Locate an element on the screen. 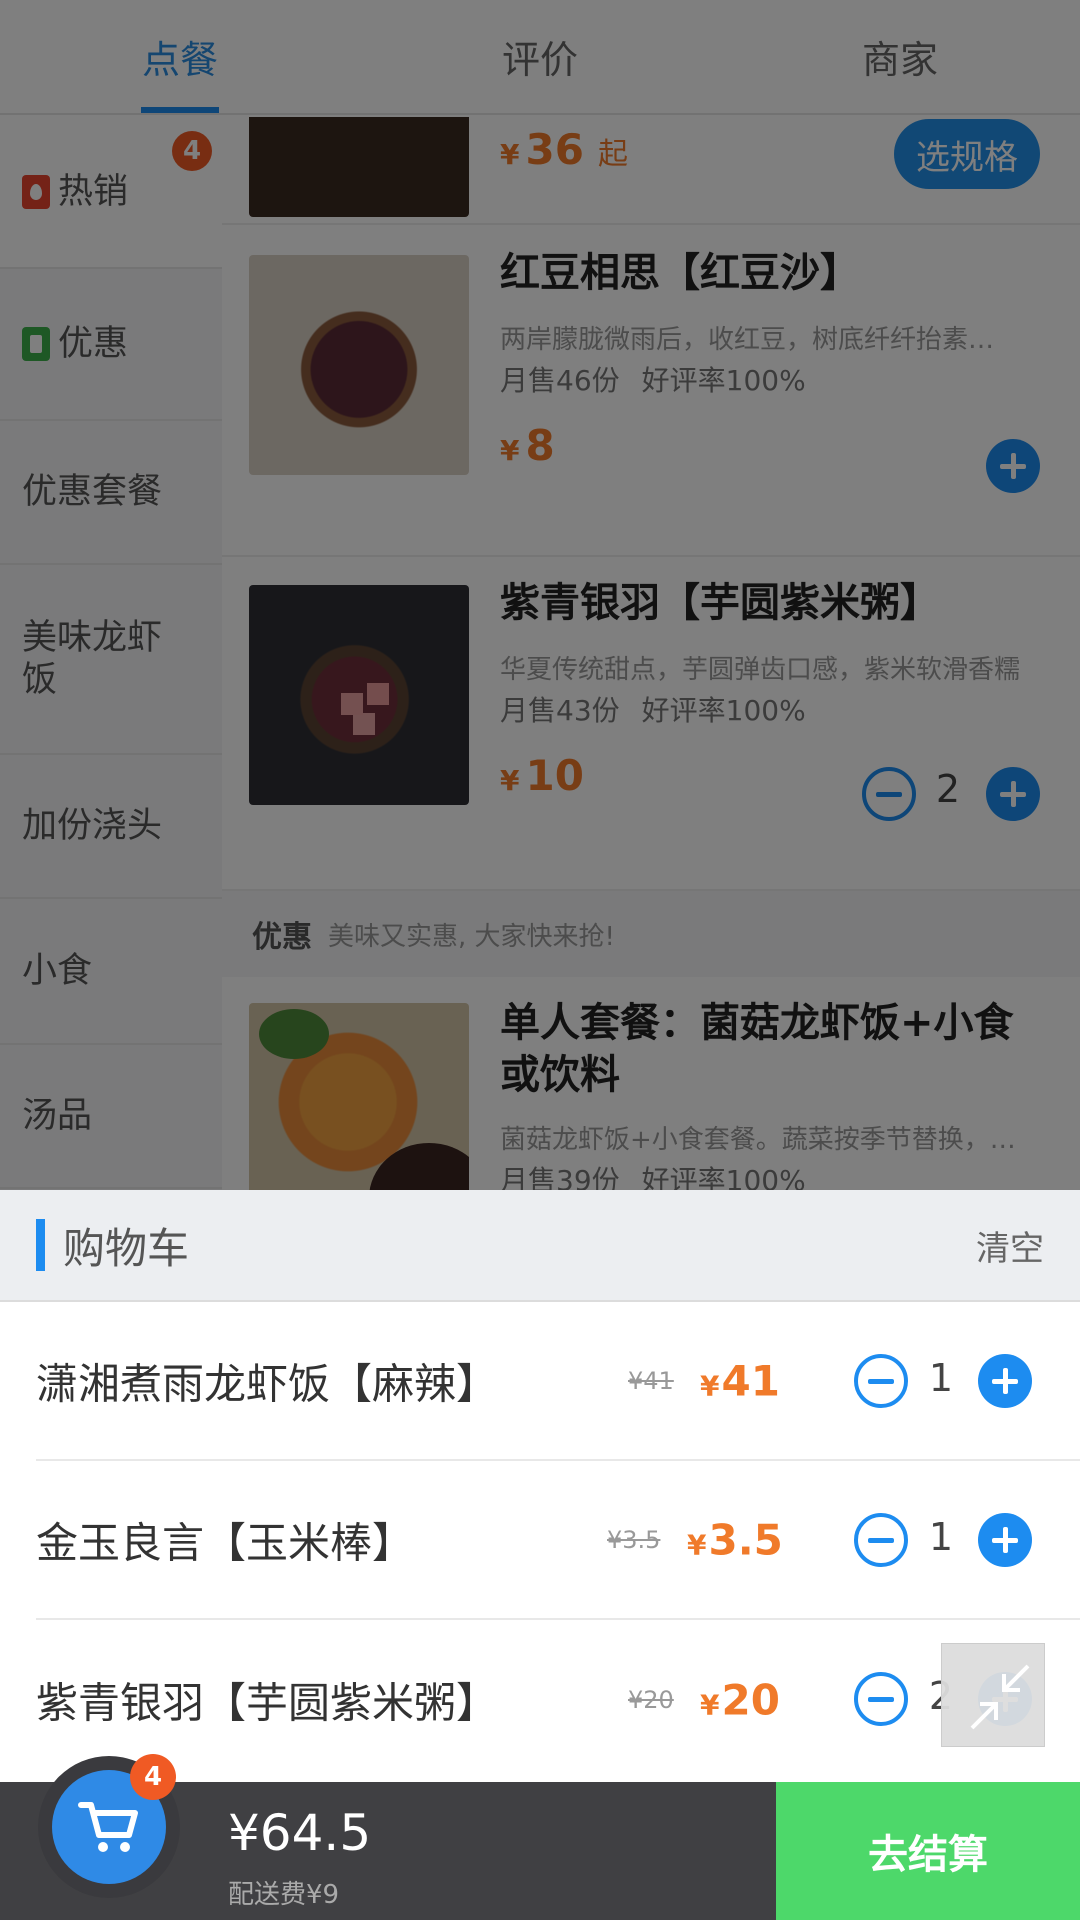 This screenshot has height=1920, width=1080. delivery-fee: 配送费¥9 is located at coordinates (284, 1895).